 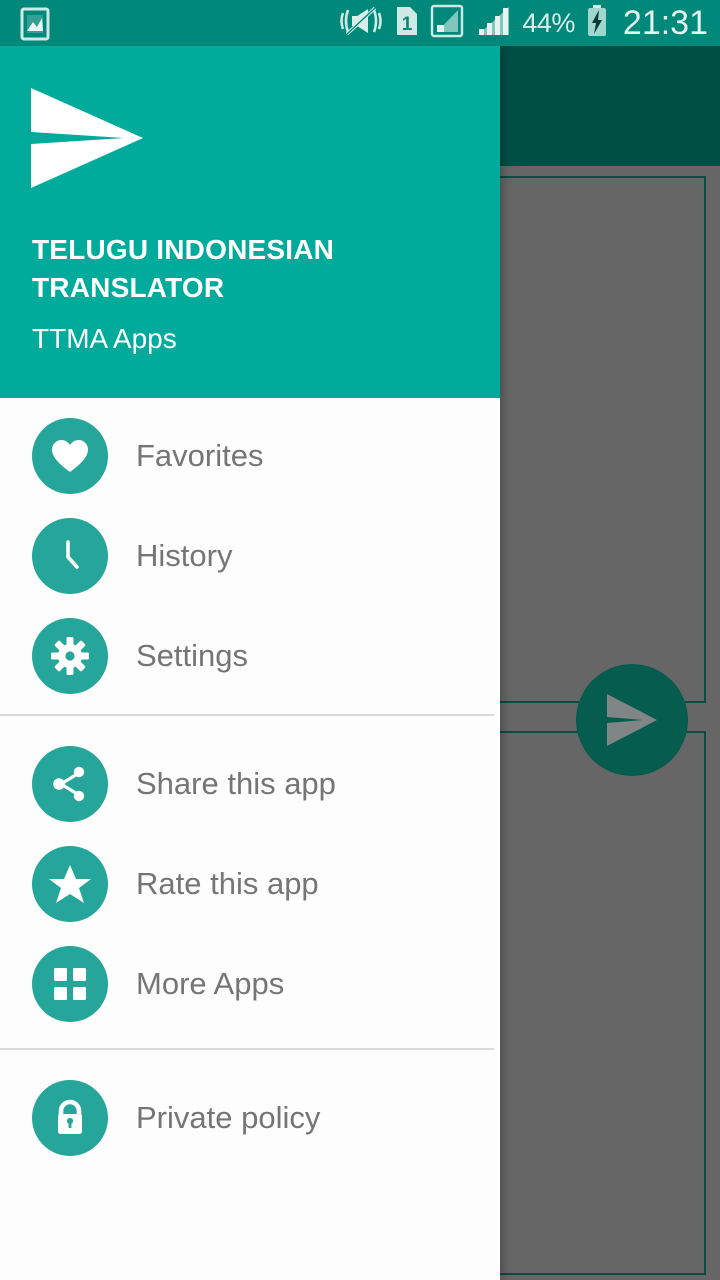 What do you see at coordinates (250, 656) in the screenshot?
I see `menu-item-settings: Settings` at bounding box center [250, 656].